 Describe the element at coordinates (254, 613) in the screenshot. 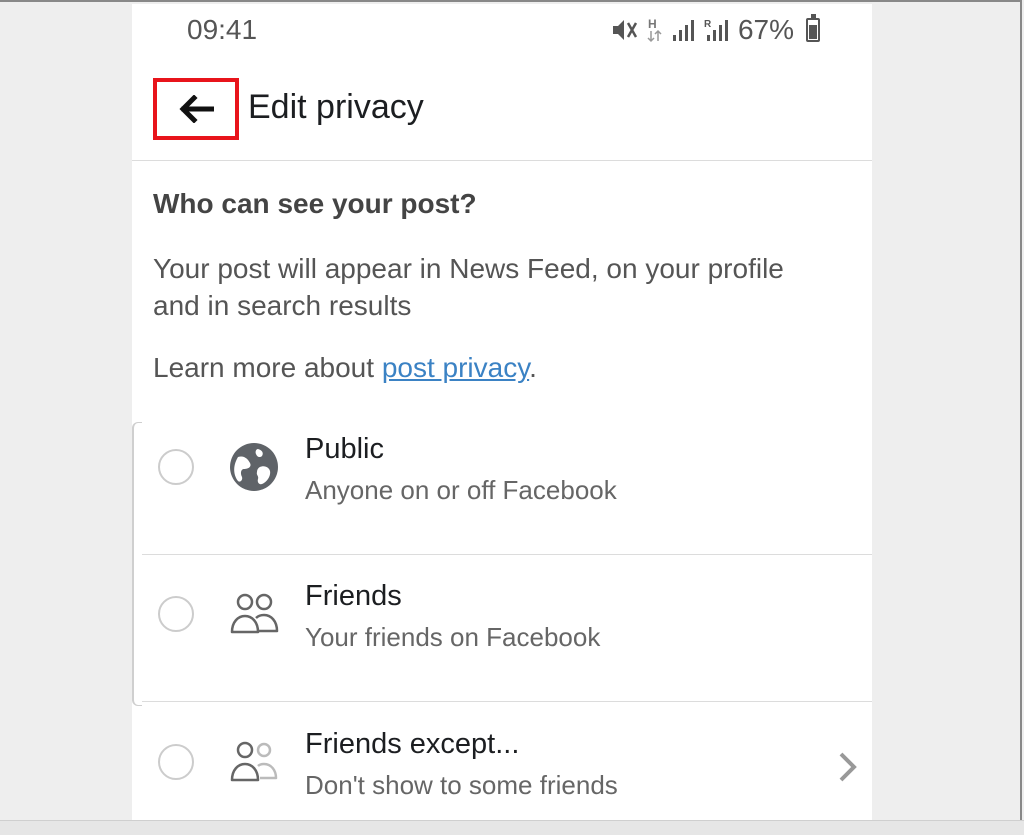

I see `friends-icon` at that location.